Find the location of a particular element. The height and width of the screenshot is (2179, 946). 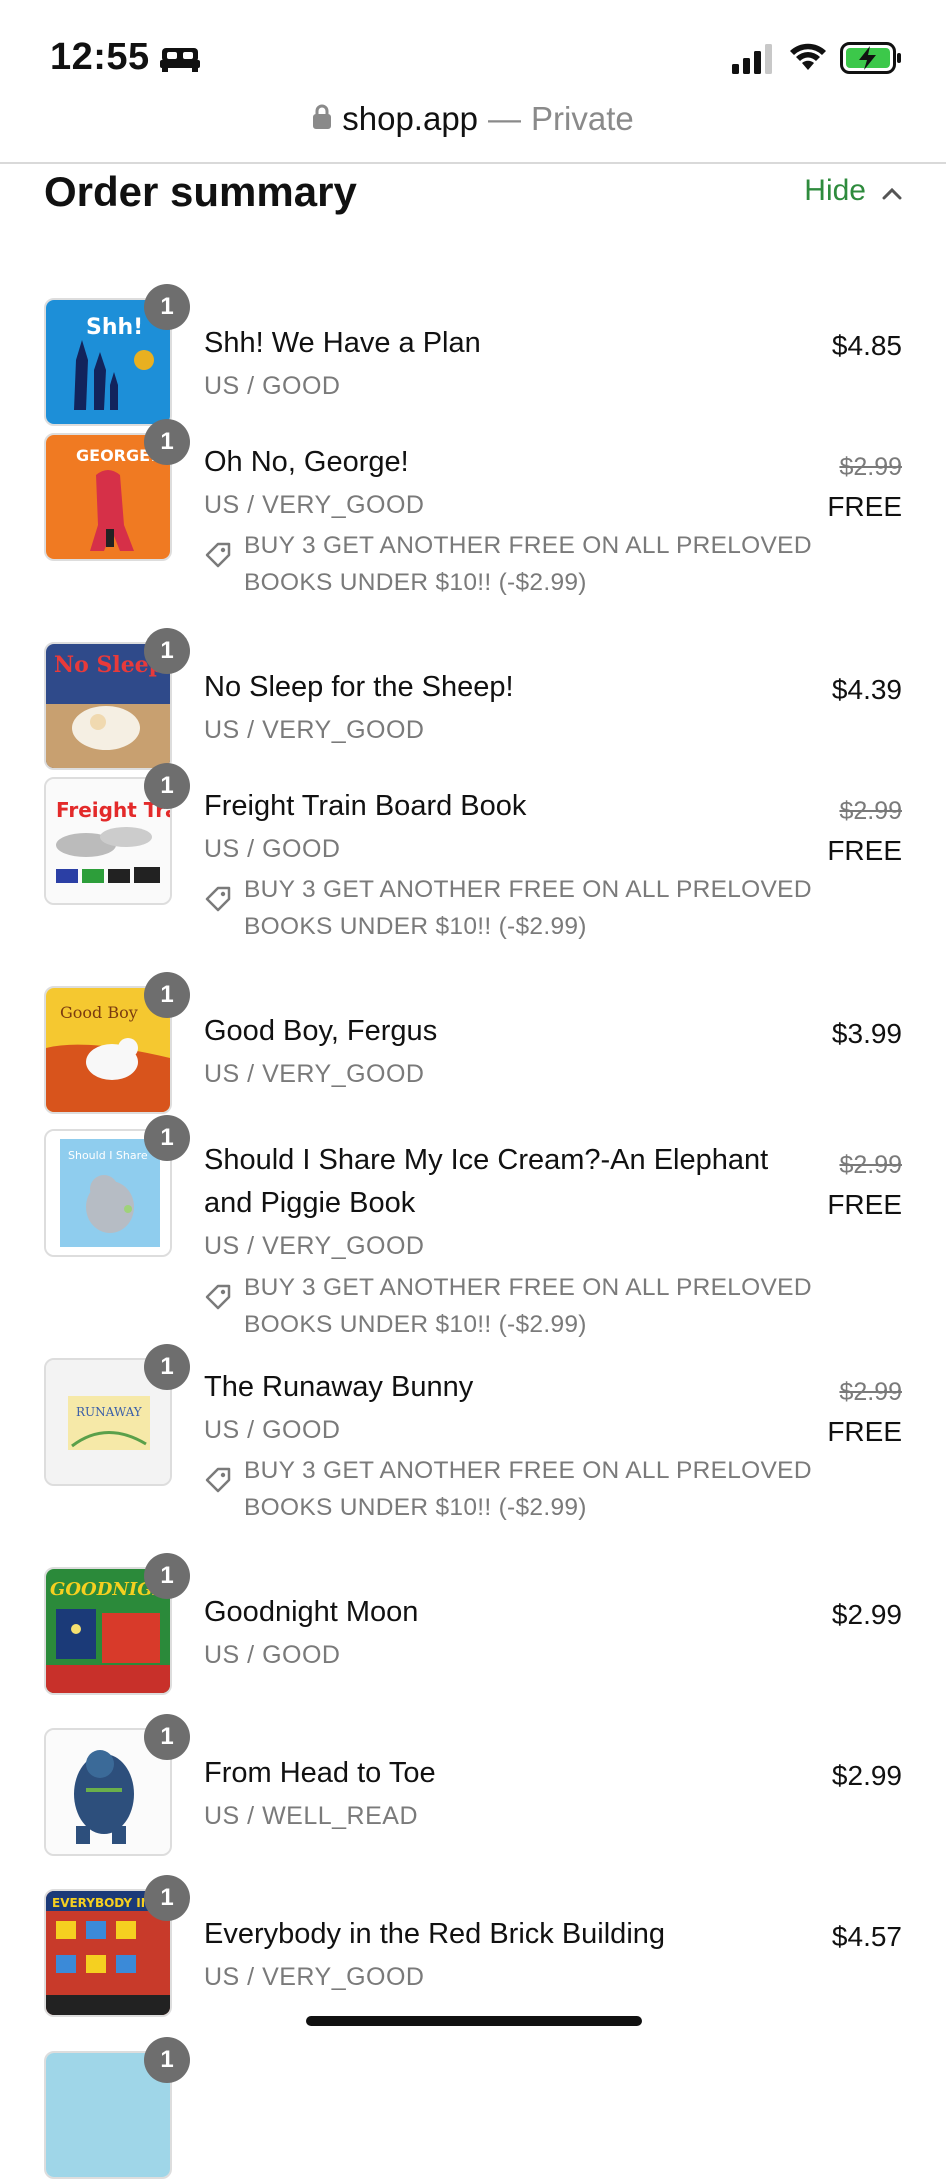

item-title: Oh No, George! is located at coordinates (306, 462).